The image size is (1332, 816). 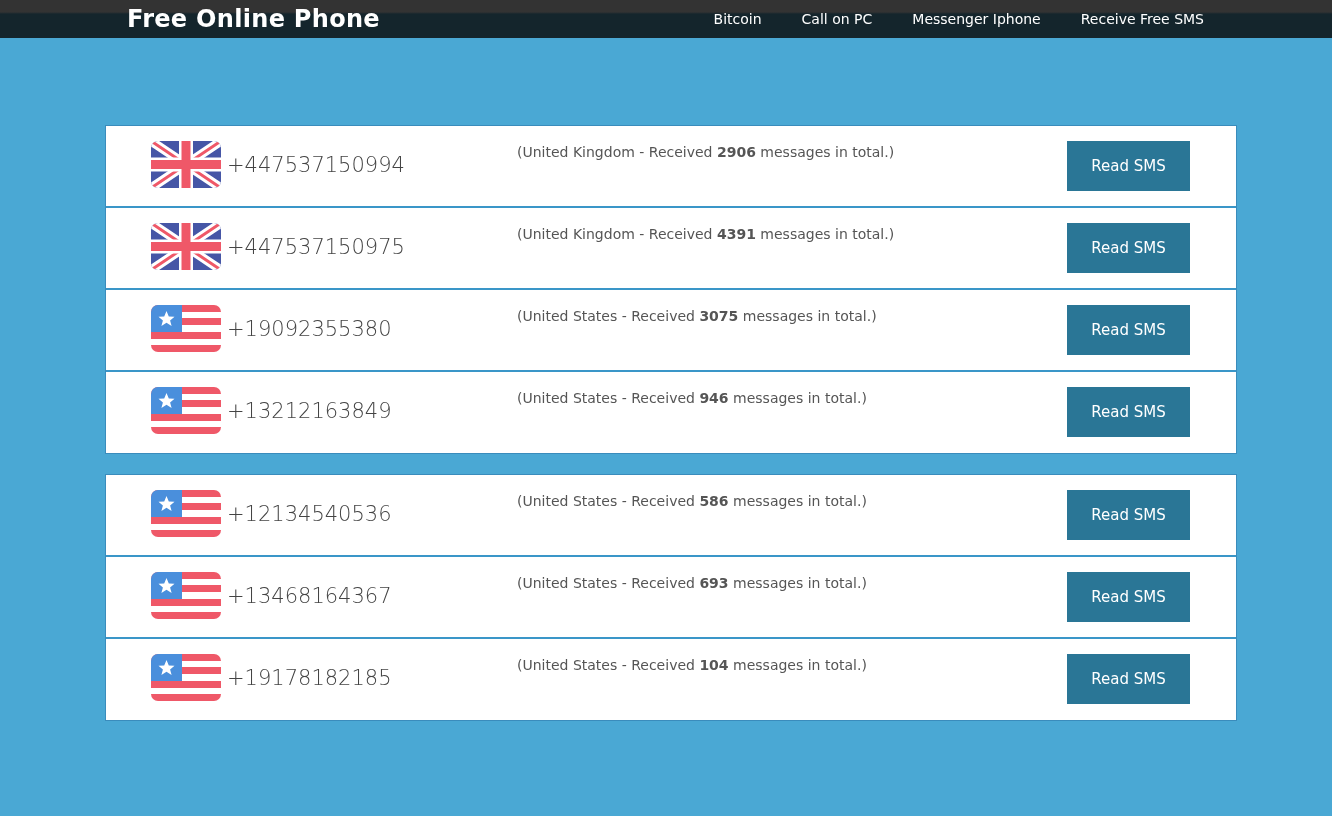 What do you see at coordinates (1142, 19) in the screenshot?
I see `nav-link: Receive Free SMS` at bounding box center [1142, 19].